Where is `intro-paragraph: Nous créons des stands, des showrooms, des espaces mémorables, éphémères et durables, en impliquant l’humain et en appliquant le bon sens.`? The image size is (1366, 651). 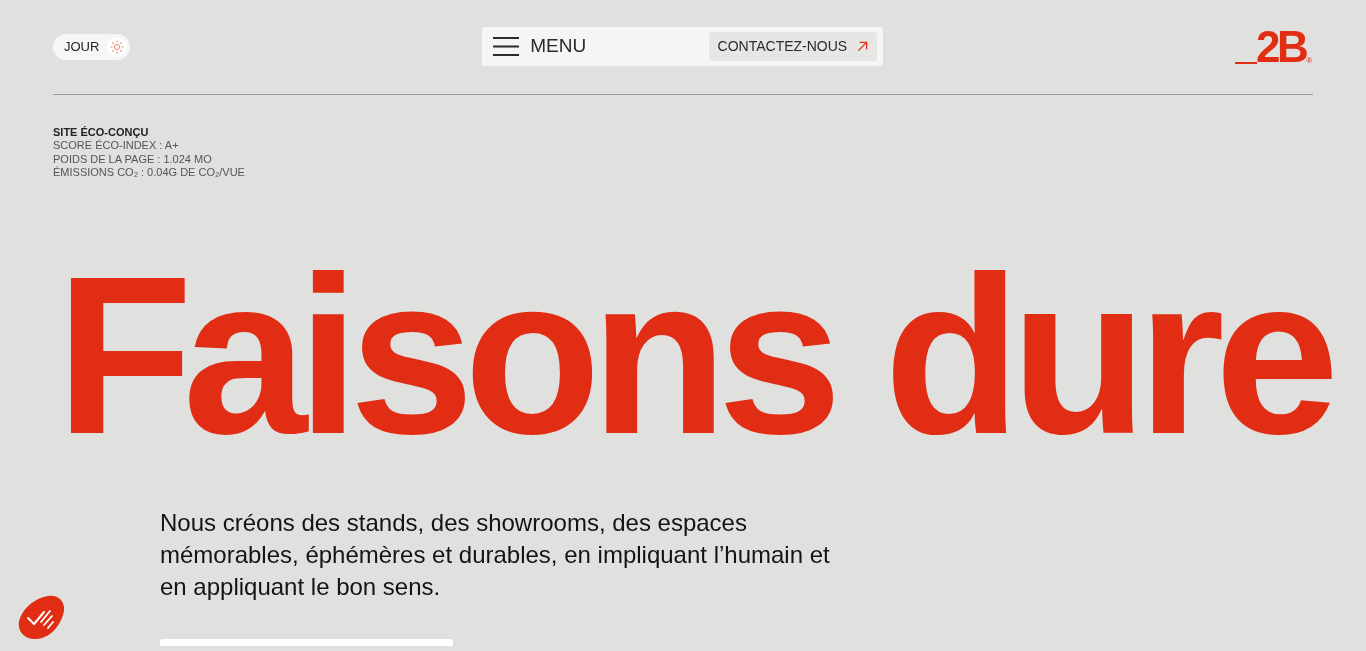 intro-paragraph: Nous créons des stands, des showrooms, des espaces mémorables, éphémères et durables, en impliquant l’humain et en appliquant le bon sens. is located at coordinates (495, 554).